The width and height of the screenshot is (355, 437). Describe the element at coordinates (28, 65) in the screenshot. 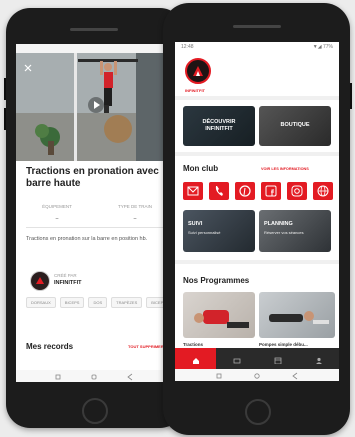

I see `close-icon` at that location.